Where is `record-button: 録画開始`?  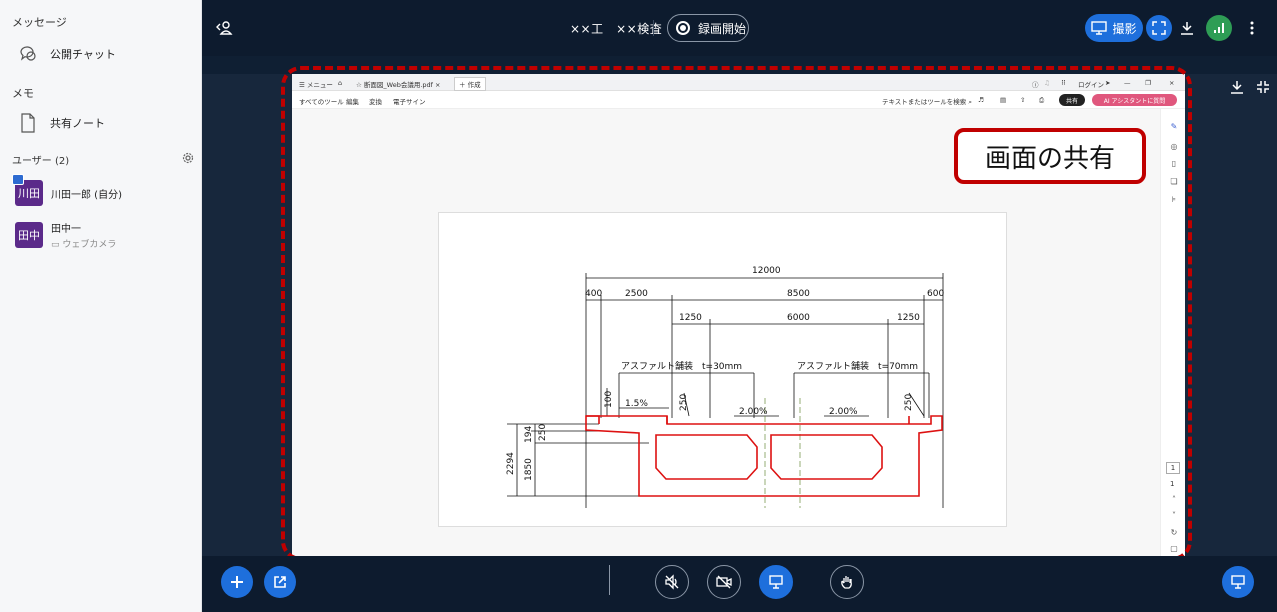 record-button: 録画開始 is located at coordinates (708, 28).